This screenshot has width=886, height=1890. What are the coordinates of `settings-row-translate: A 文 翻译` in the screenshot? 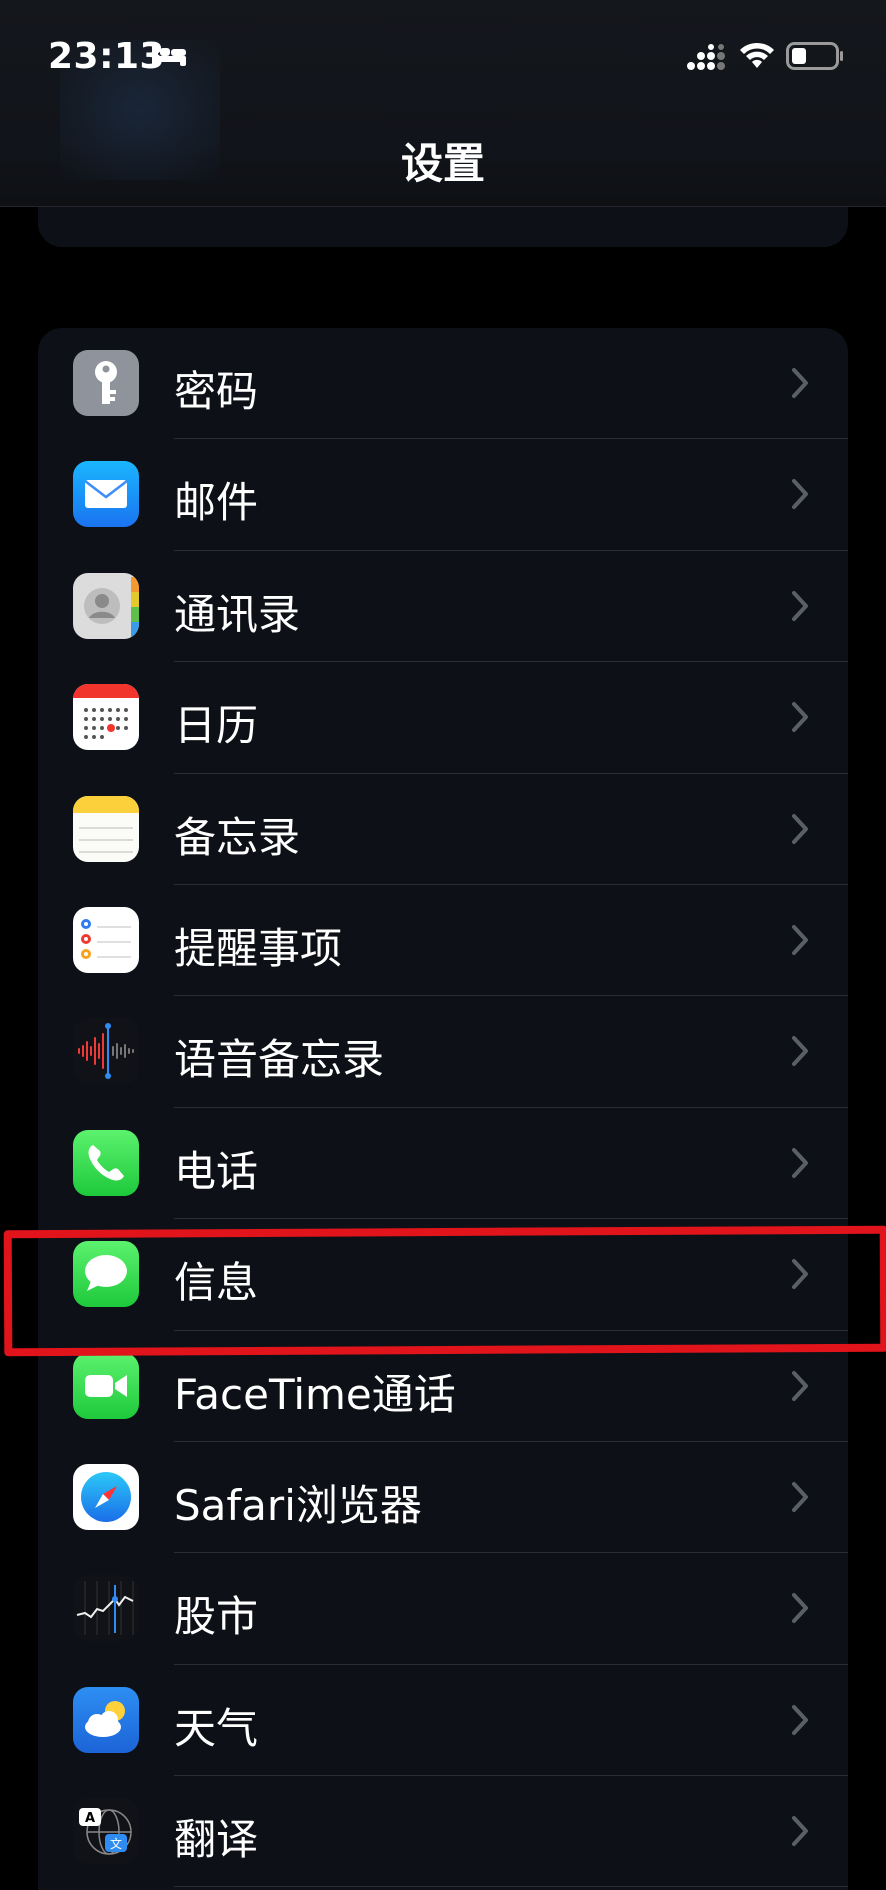 It's located at (443, 1832).